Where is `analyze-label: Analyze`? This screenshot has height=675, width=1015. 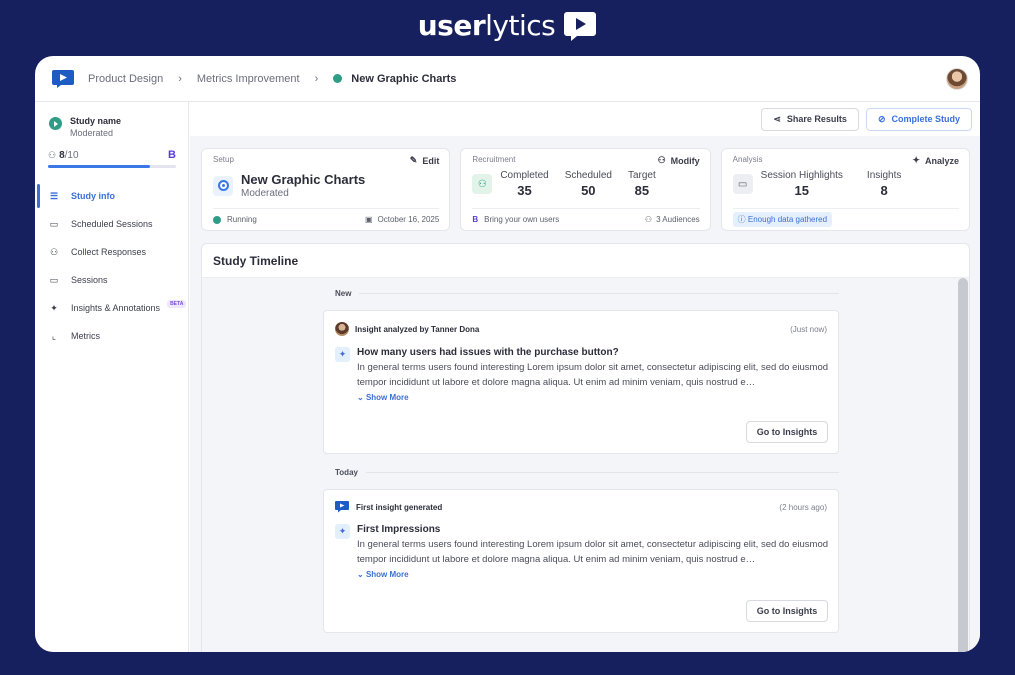
analyze-label: Analyze is located at coordinates (941, 160).